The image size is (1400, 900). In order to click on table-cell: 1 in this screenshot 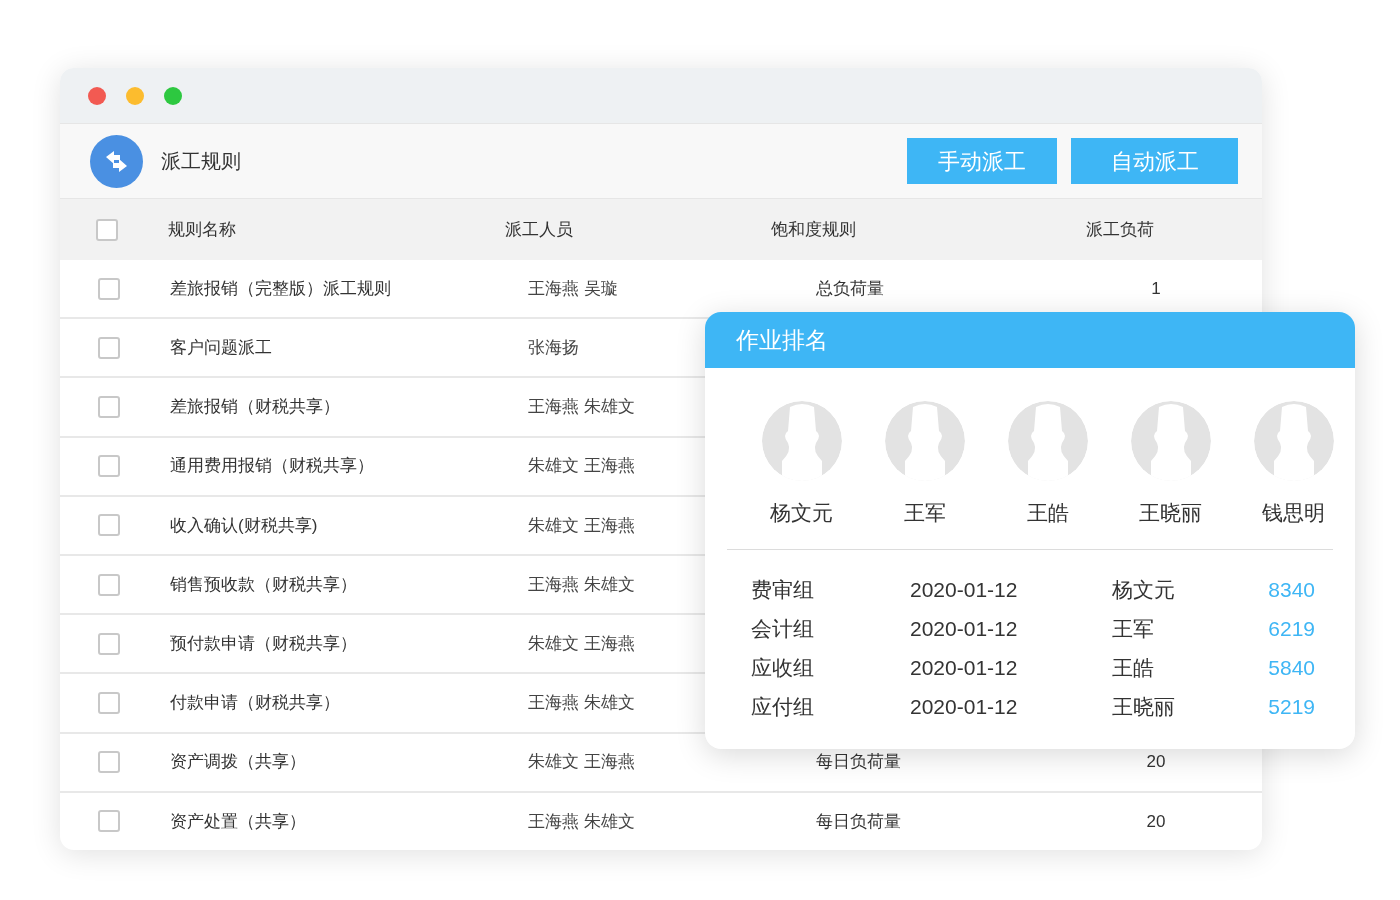, I will do `click(1156, 288)`.